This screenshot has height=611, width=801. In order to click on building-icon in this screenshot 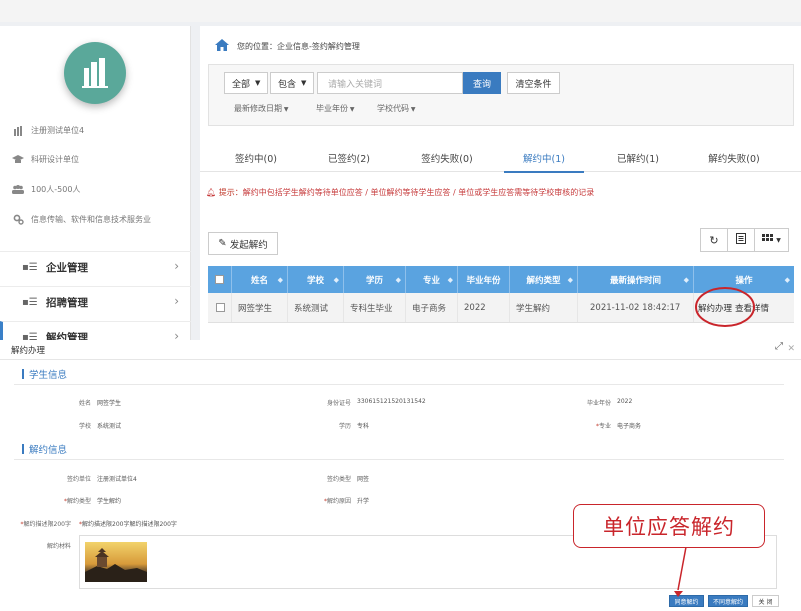, I will do `click(18, 130)`.